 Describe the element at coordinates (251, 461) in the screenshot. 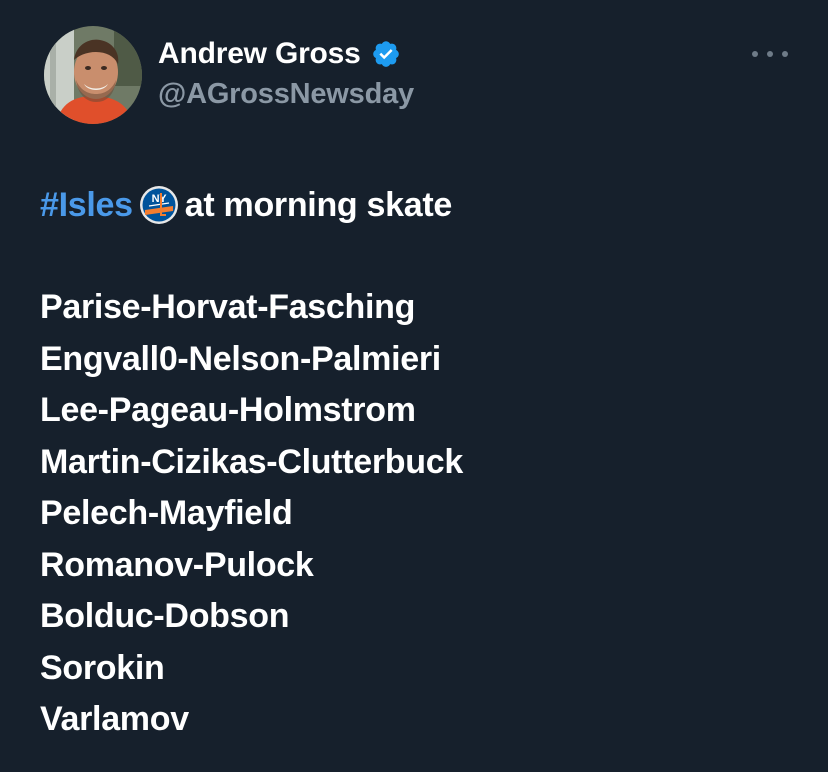

I see `lineup-line: Martin-Cizikas-Clutterbuck` at that location.